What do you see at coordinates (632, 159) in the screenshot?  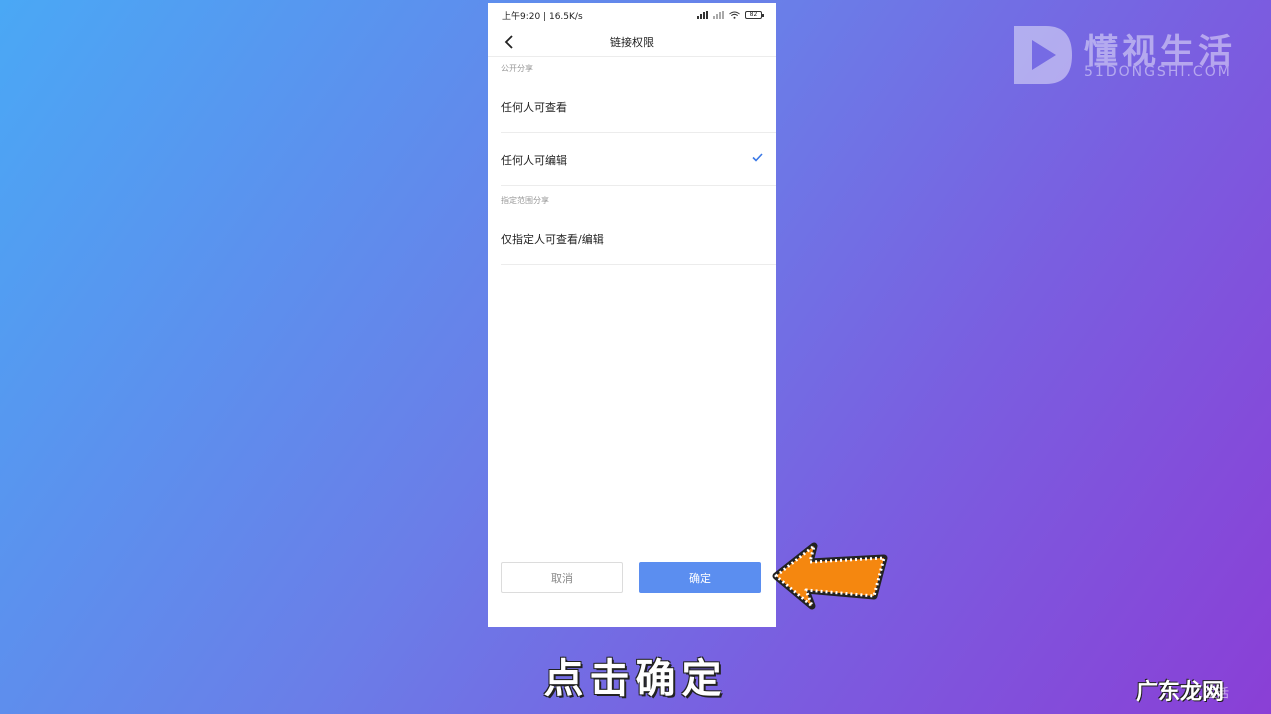 I see `option-anyone-edit: 任何人可编辑` at bounding box center [632, 159].